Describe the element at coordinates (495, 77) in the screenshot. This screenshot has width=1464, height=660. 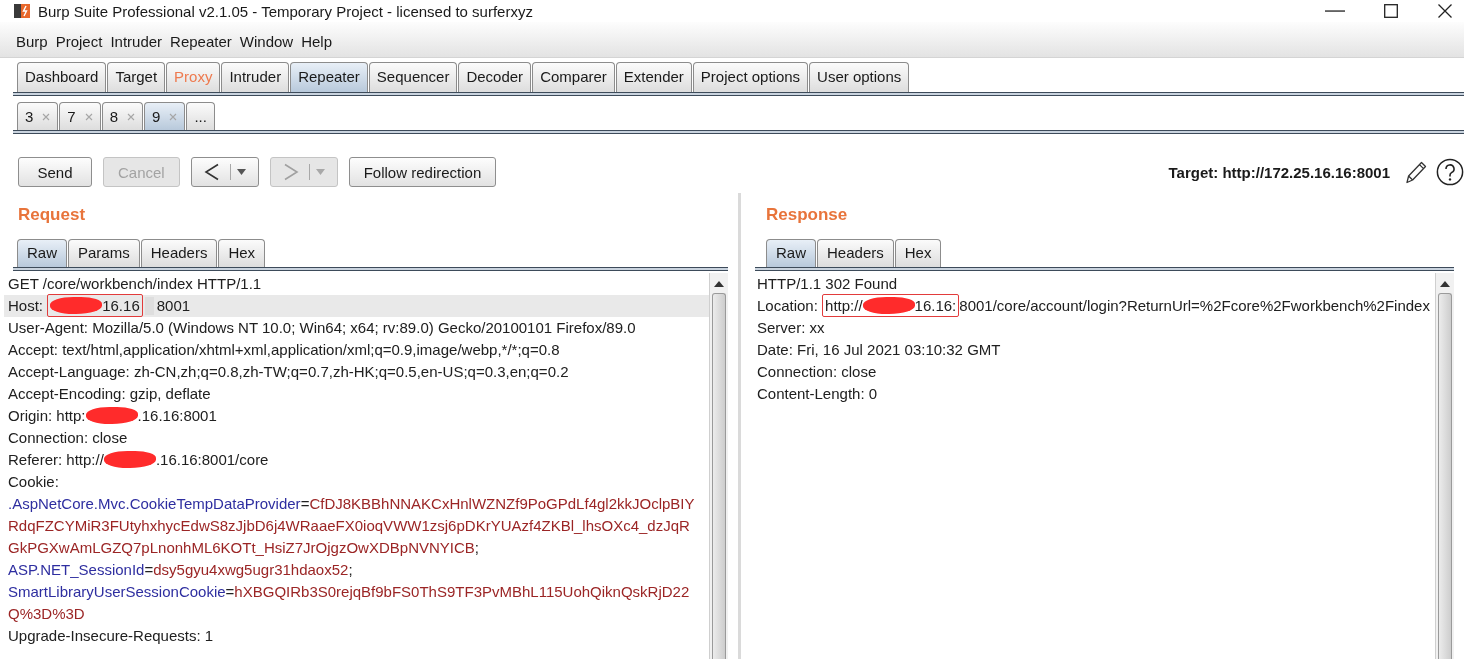
I see `tab: Decoder` at that location.